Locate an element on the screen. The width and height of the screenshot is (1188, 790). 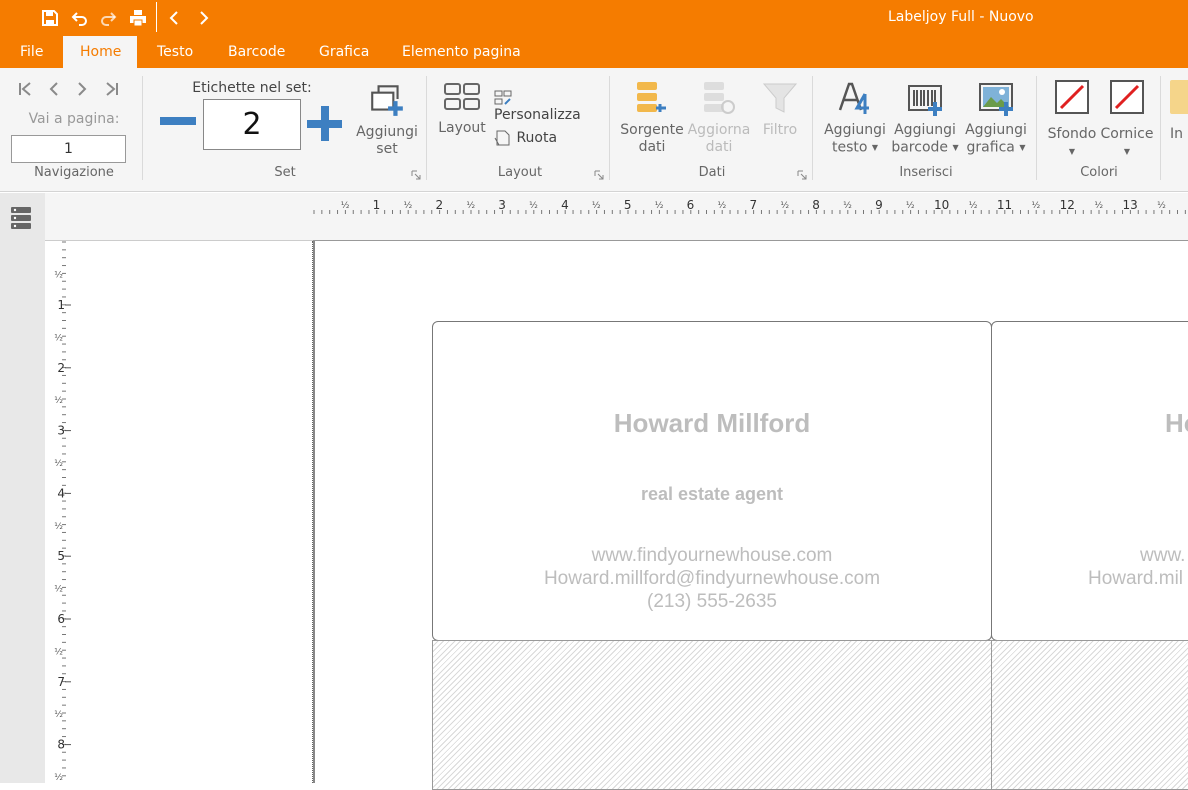
first-page-icon is located at coordinates (26, 91).